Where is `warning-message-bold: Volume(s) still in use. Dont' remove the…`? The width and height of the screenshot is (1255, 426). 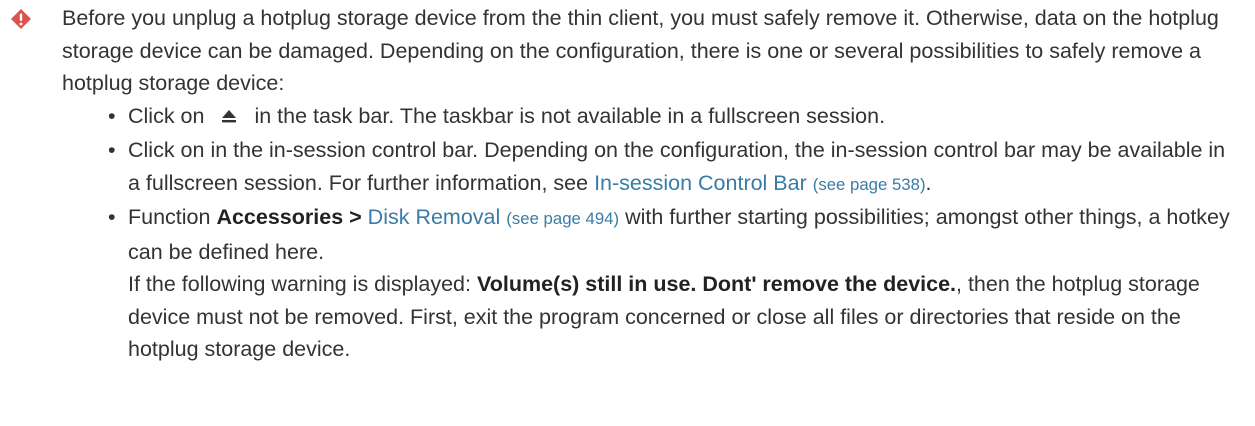 warning-message-bold: Volume(s) still in use. Dont' remove the… is located at coordinates (716, 284).